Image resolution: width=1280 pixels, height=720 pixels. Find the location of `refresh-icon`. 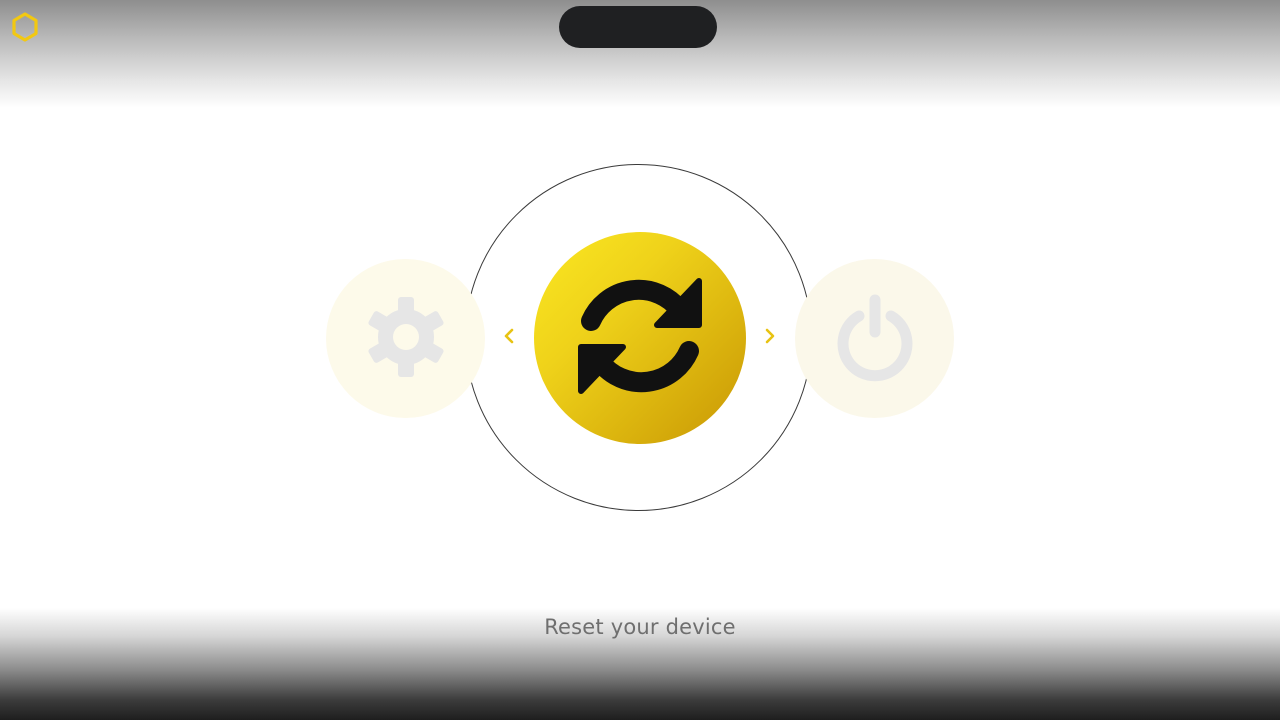

refresh-icon is located at coordinates (640, 338).